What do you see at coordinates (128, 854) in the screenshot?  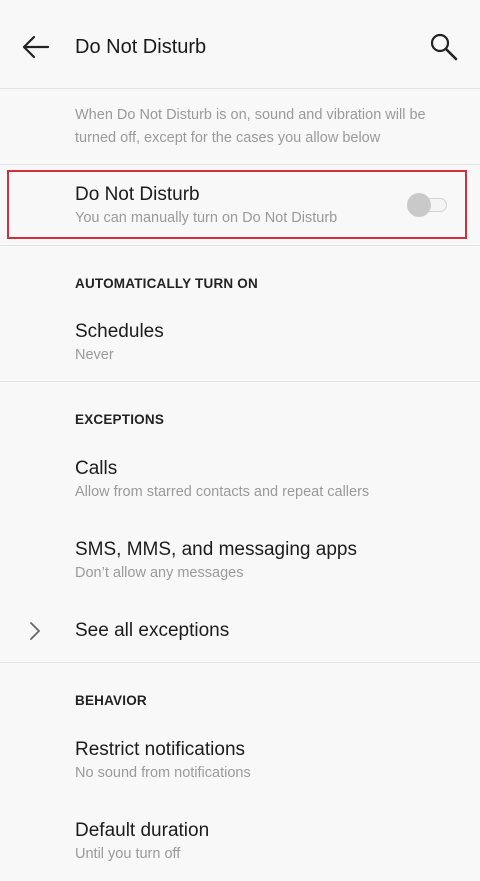 I see `default-duration-subtitle: Until you turn off` at bounding box center [128, 854].